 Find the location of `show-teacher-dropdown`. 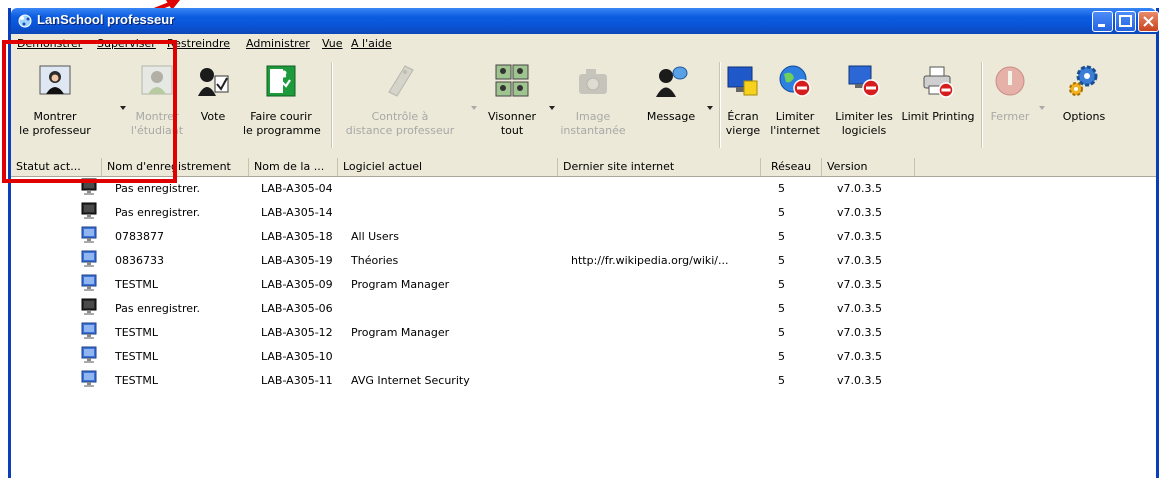

show-teacher-dropdown is located at coordinates (123, 108).